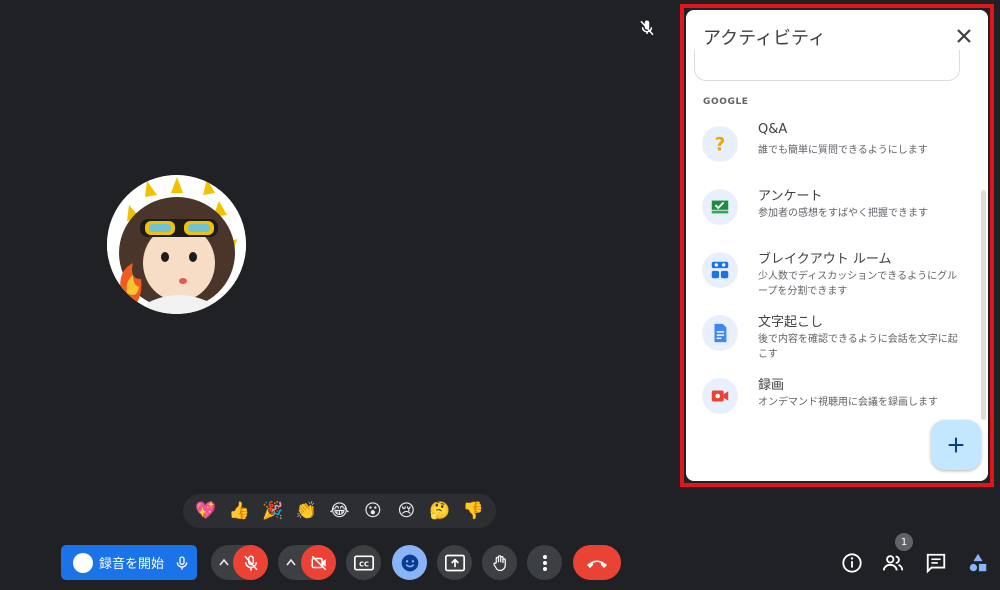  I want to click on reaction-thumbs-up: 👍, so click(239, 511).